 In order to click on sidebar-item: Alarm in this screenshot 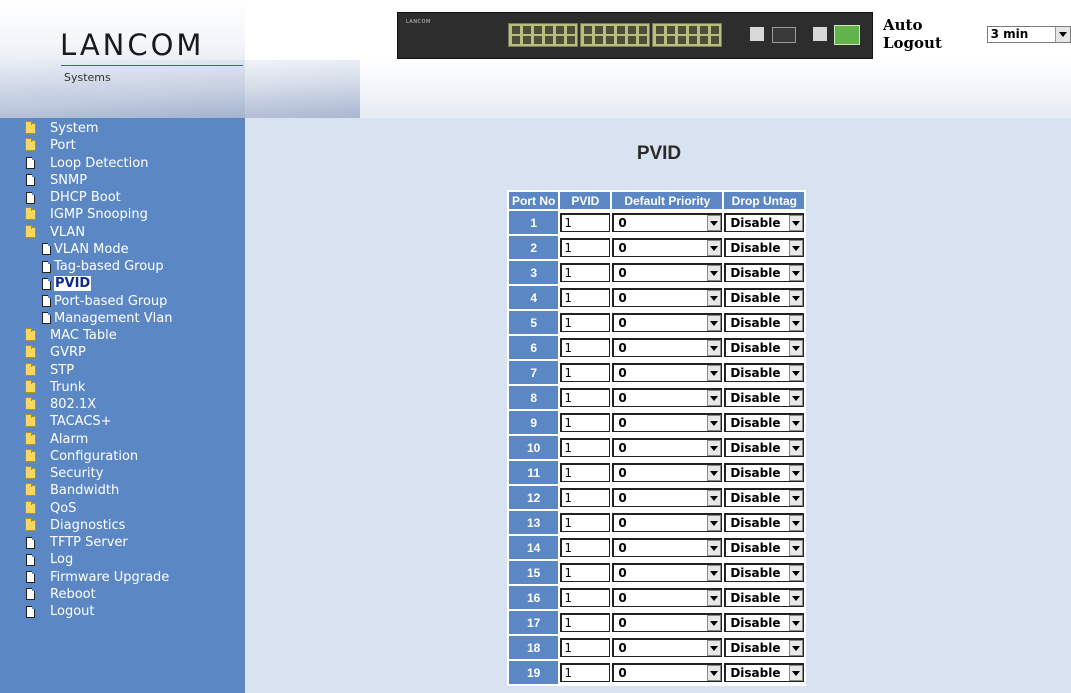, I will do `click(56, 439)`.